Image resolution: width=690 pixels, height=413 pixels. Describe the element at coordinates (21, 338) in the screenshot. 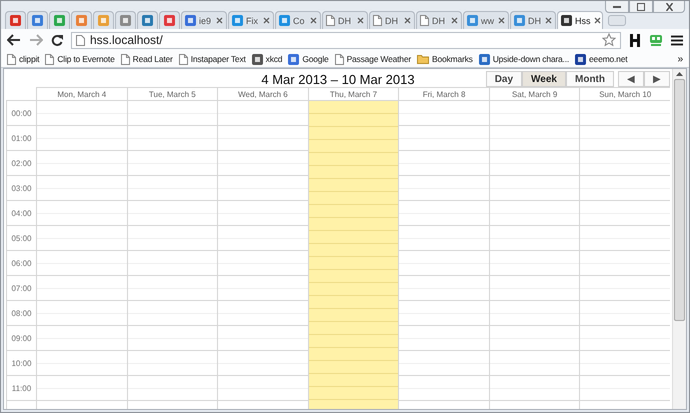

I see `hour-label: 09:00` at that location.